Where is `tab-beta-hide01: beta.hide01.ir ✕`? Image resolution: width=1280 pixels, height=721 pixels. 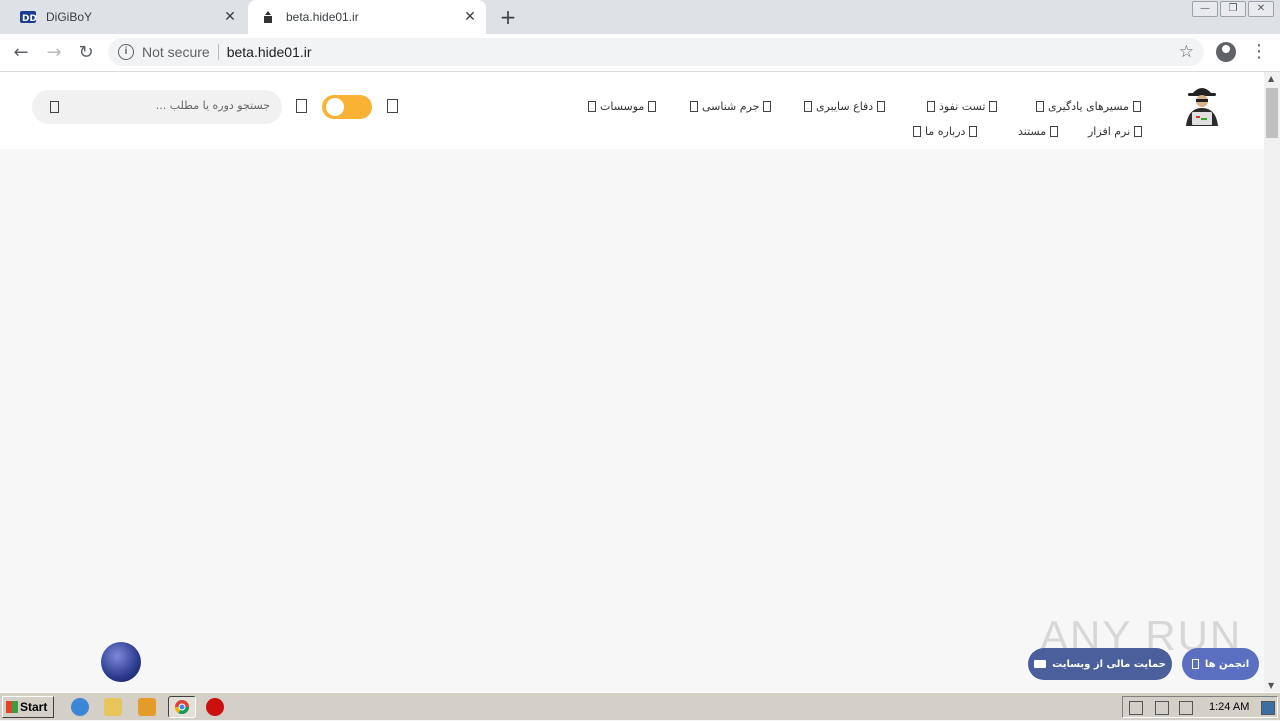
tab-beta-hide01: beta.hide01.ir ✕ is located at coordinates (367, 17).